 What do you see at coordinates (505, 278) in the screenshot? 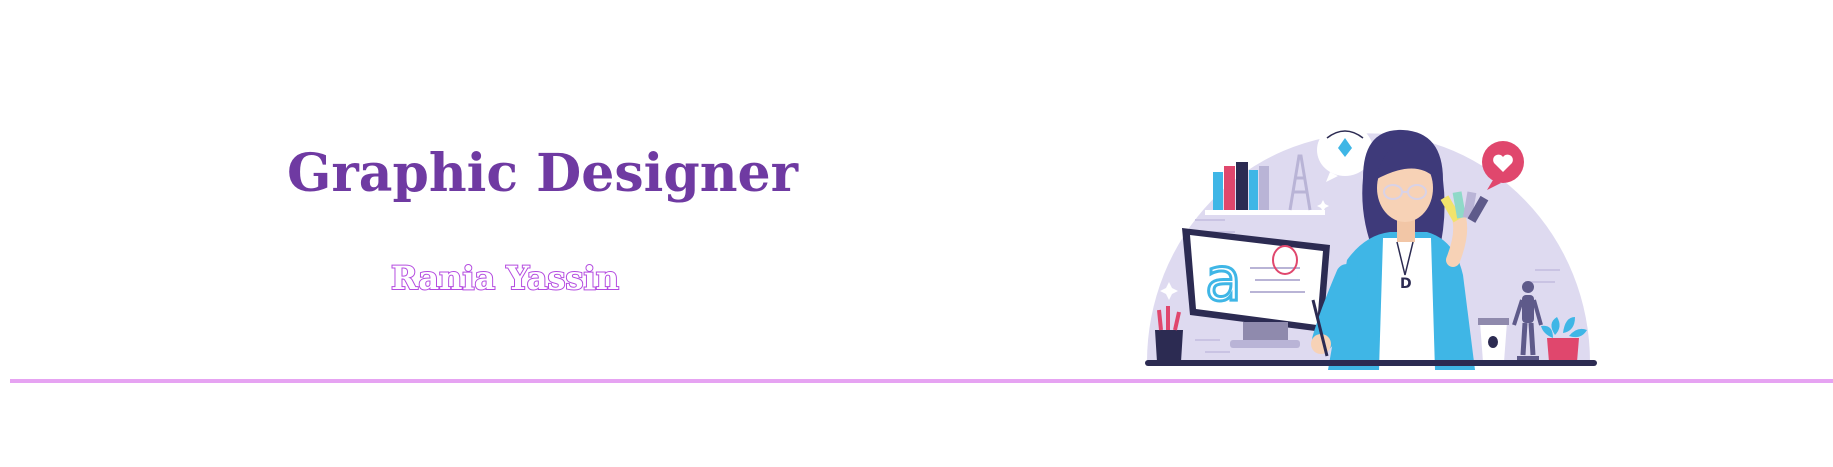
I see `designer-name: Rania Yassin` at bounding box center [505, 278].